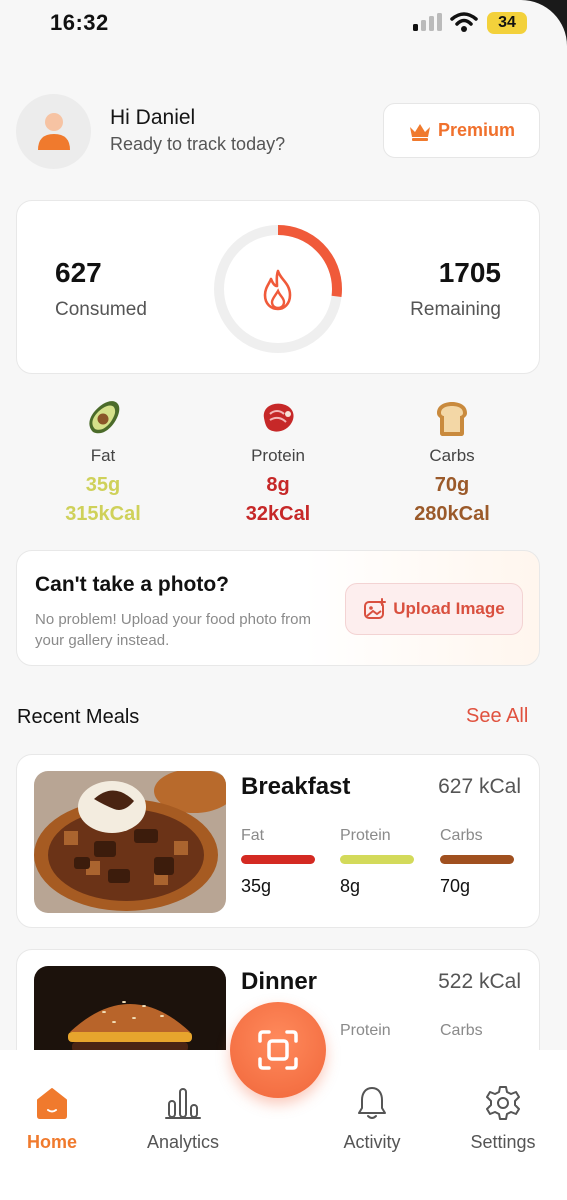  I want to click on meal-kcal: 627 kCal, so click(479, 786).